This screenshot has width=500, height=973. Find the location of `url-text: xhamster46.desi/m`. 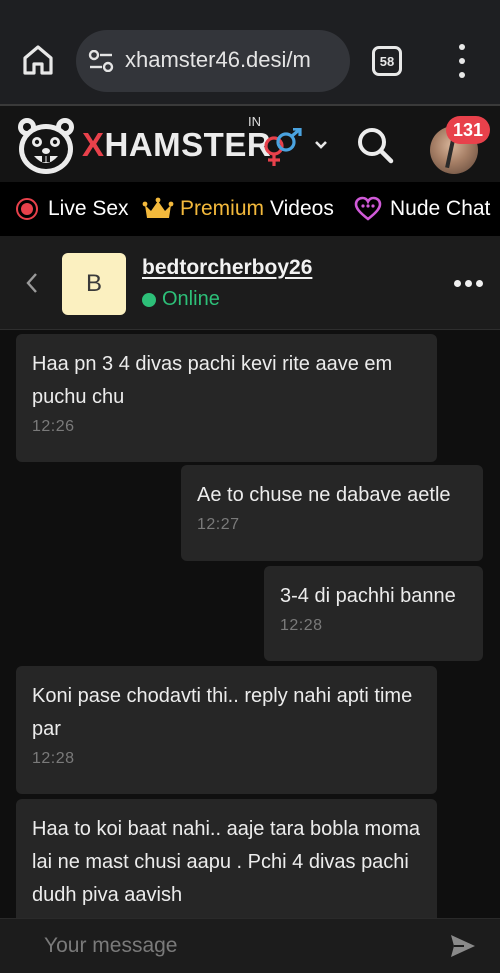

url-text: xhamster46.desi/m is located at coordinates (218, 59).